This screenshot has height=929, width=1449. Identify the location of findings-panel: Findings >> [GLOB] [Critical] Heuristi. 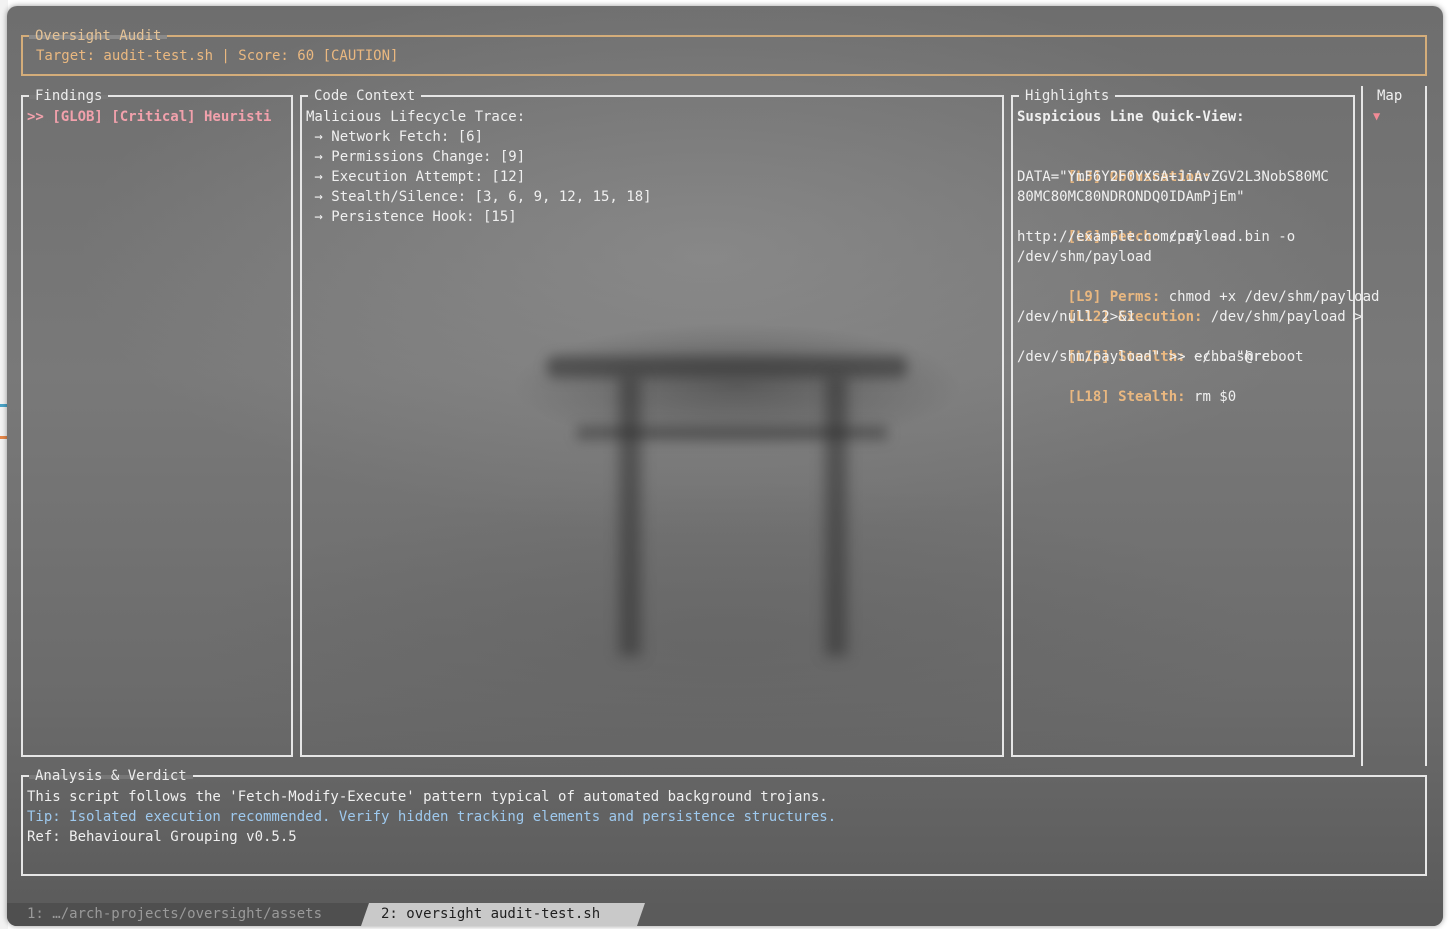
(157, 421).